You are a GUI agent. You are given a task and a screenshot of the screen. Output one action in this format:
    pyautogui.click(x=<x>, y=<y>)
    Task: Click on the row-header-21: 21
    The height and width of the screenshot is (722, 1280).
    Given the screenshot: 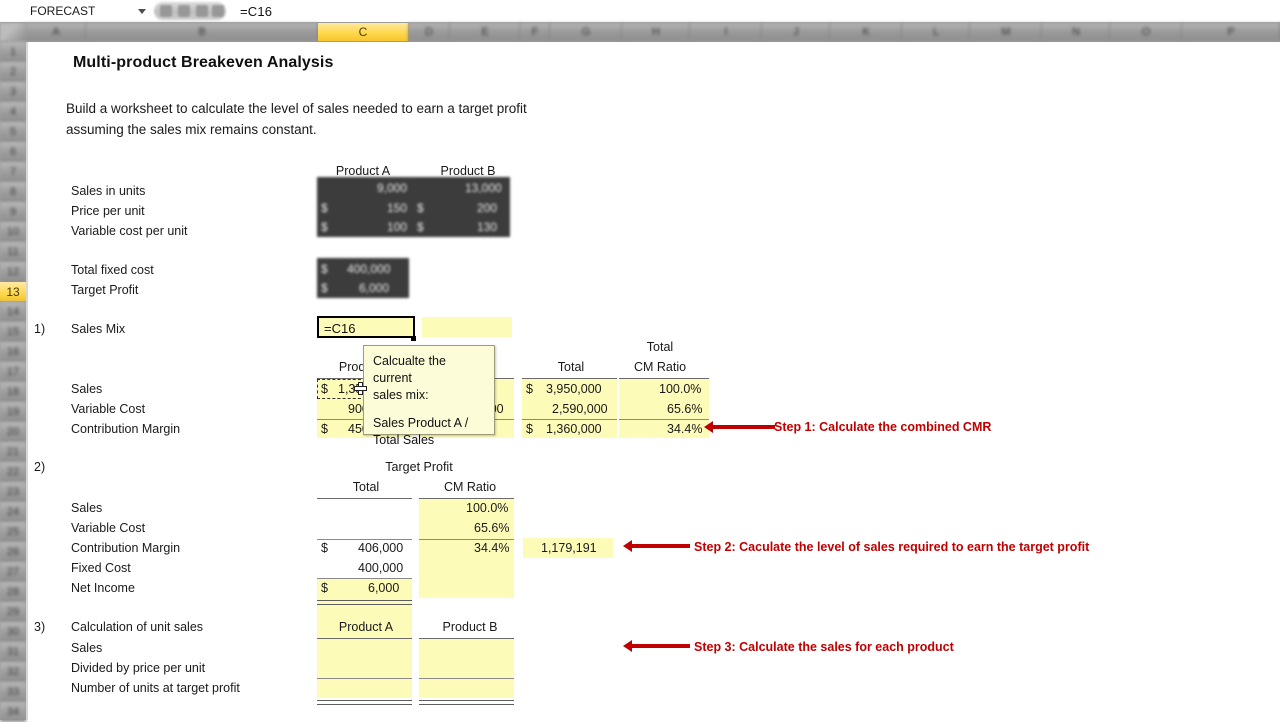 What is the action you would take?
    pyautogui.click(x=13, y=452)
    